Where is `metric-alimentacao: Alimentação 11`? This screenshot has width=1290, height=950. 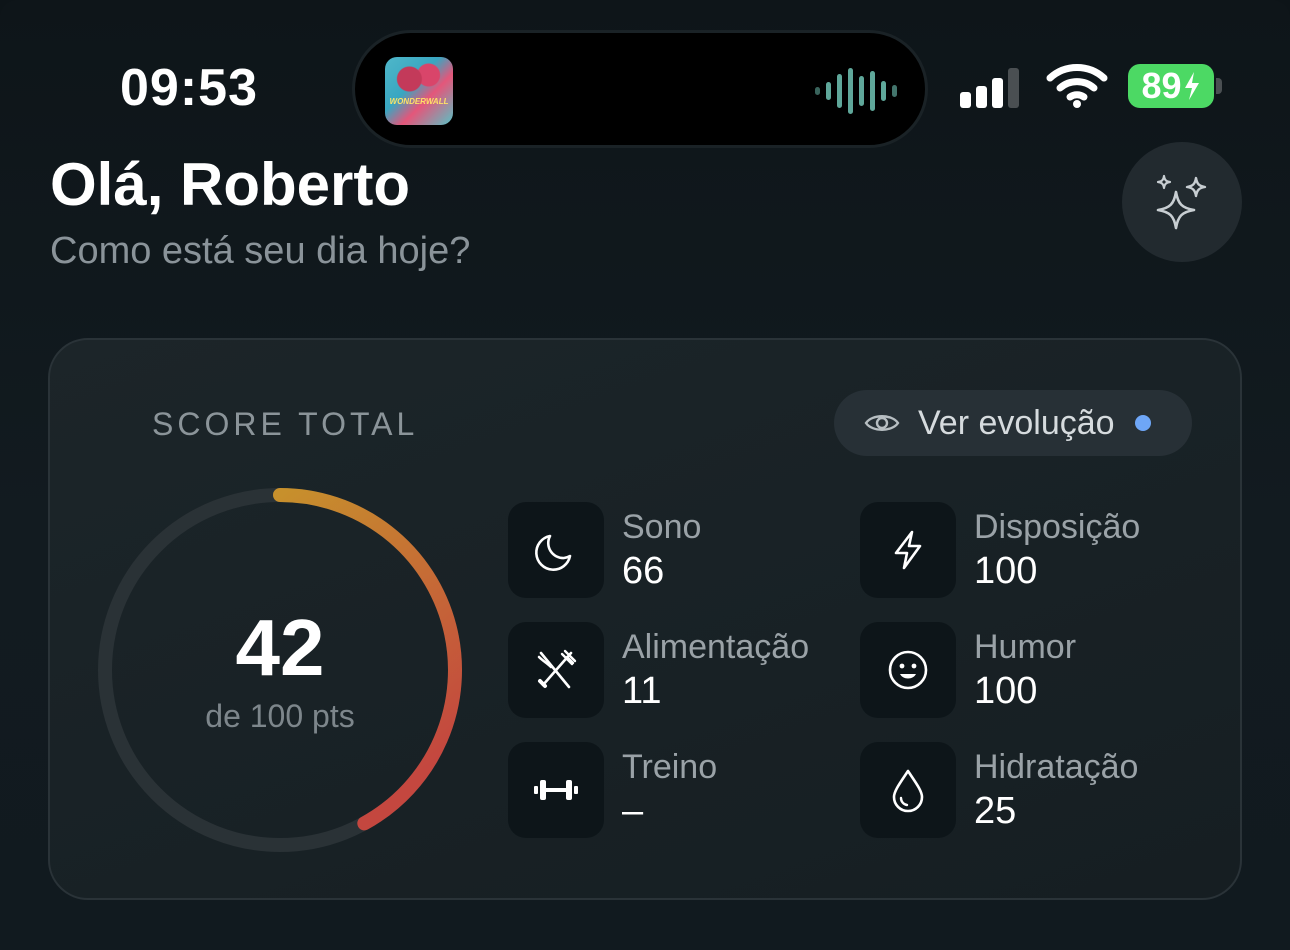
metric-alimentacao: Alimentação 11 is located at coordinates (678, 670).